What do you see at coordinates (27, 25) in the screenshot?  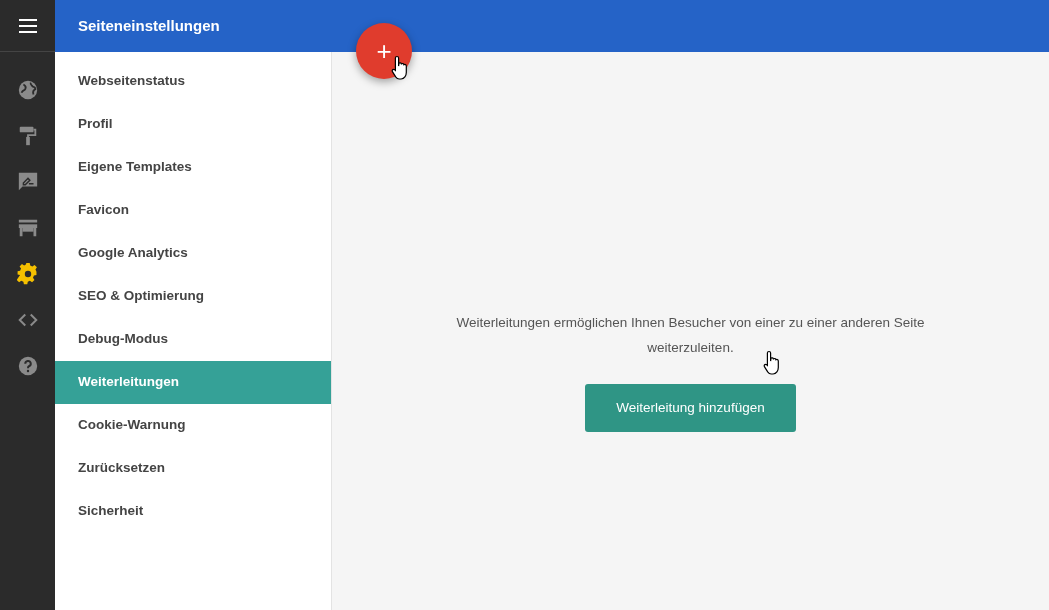 I see `menu-icon` at bounding box center [27, 25].